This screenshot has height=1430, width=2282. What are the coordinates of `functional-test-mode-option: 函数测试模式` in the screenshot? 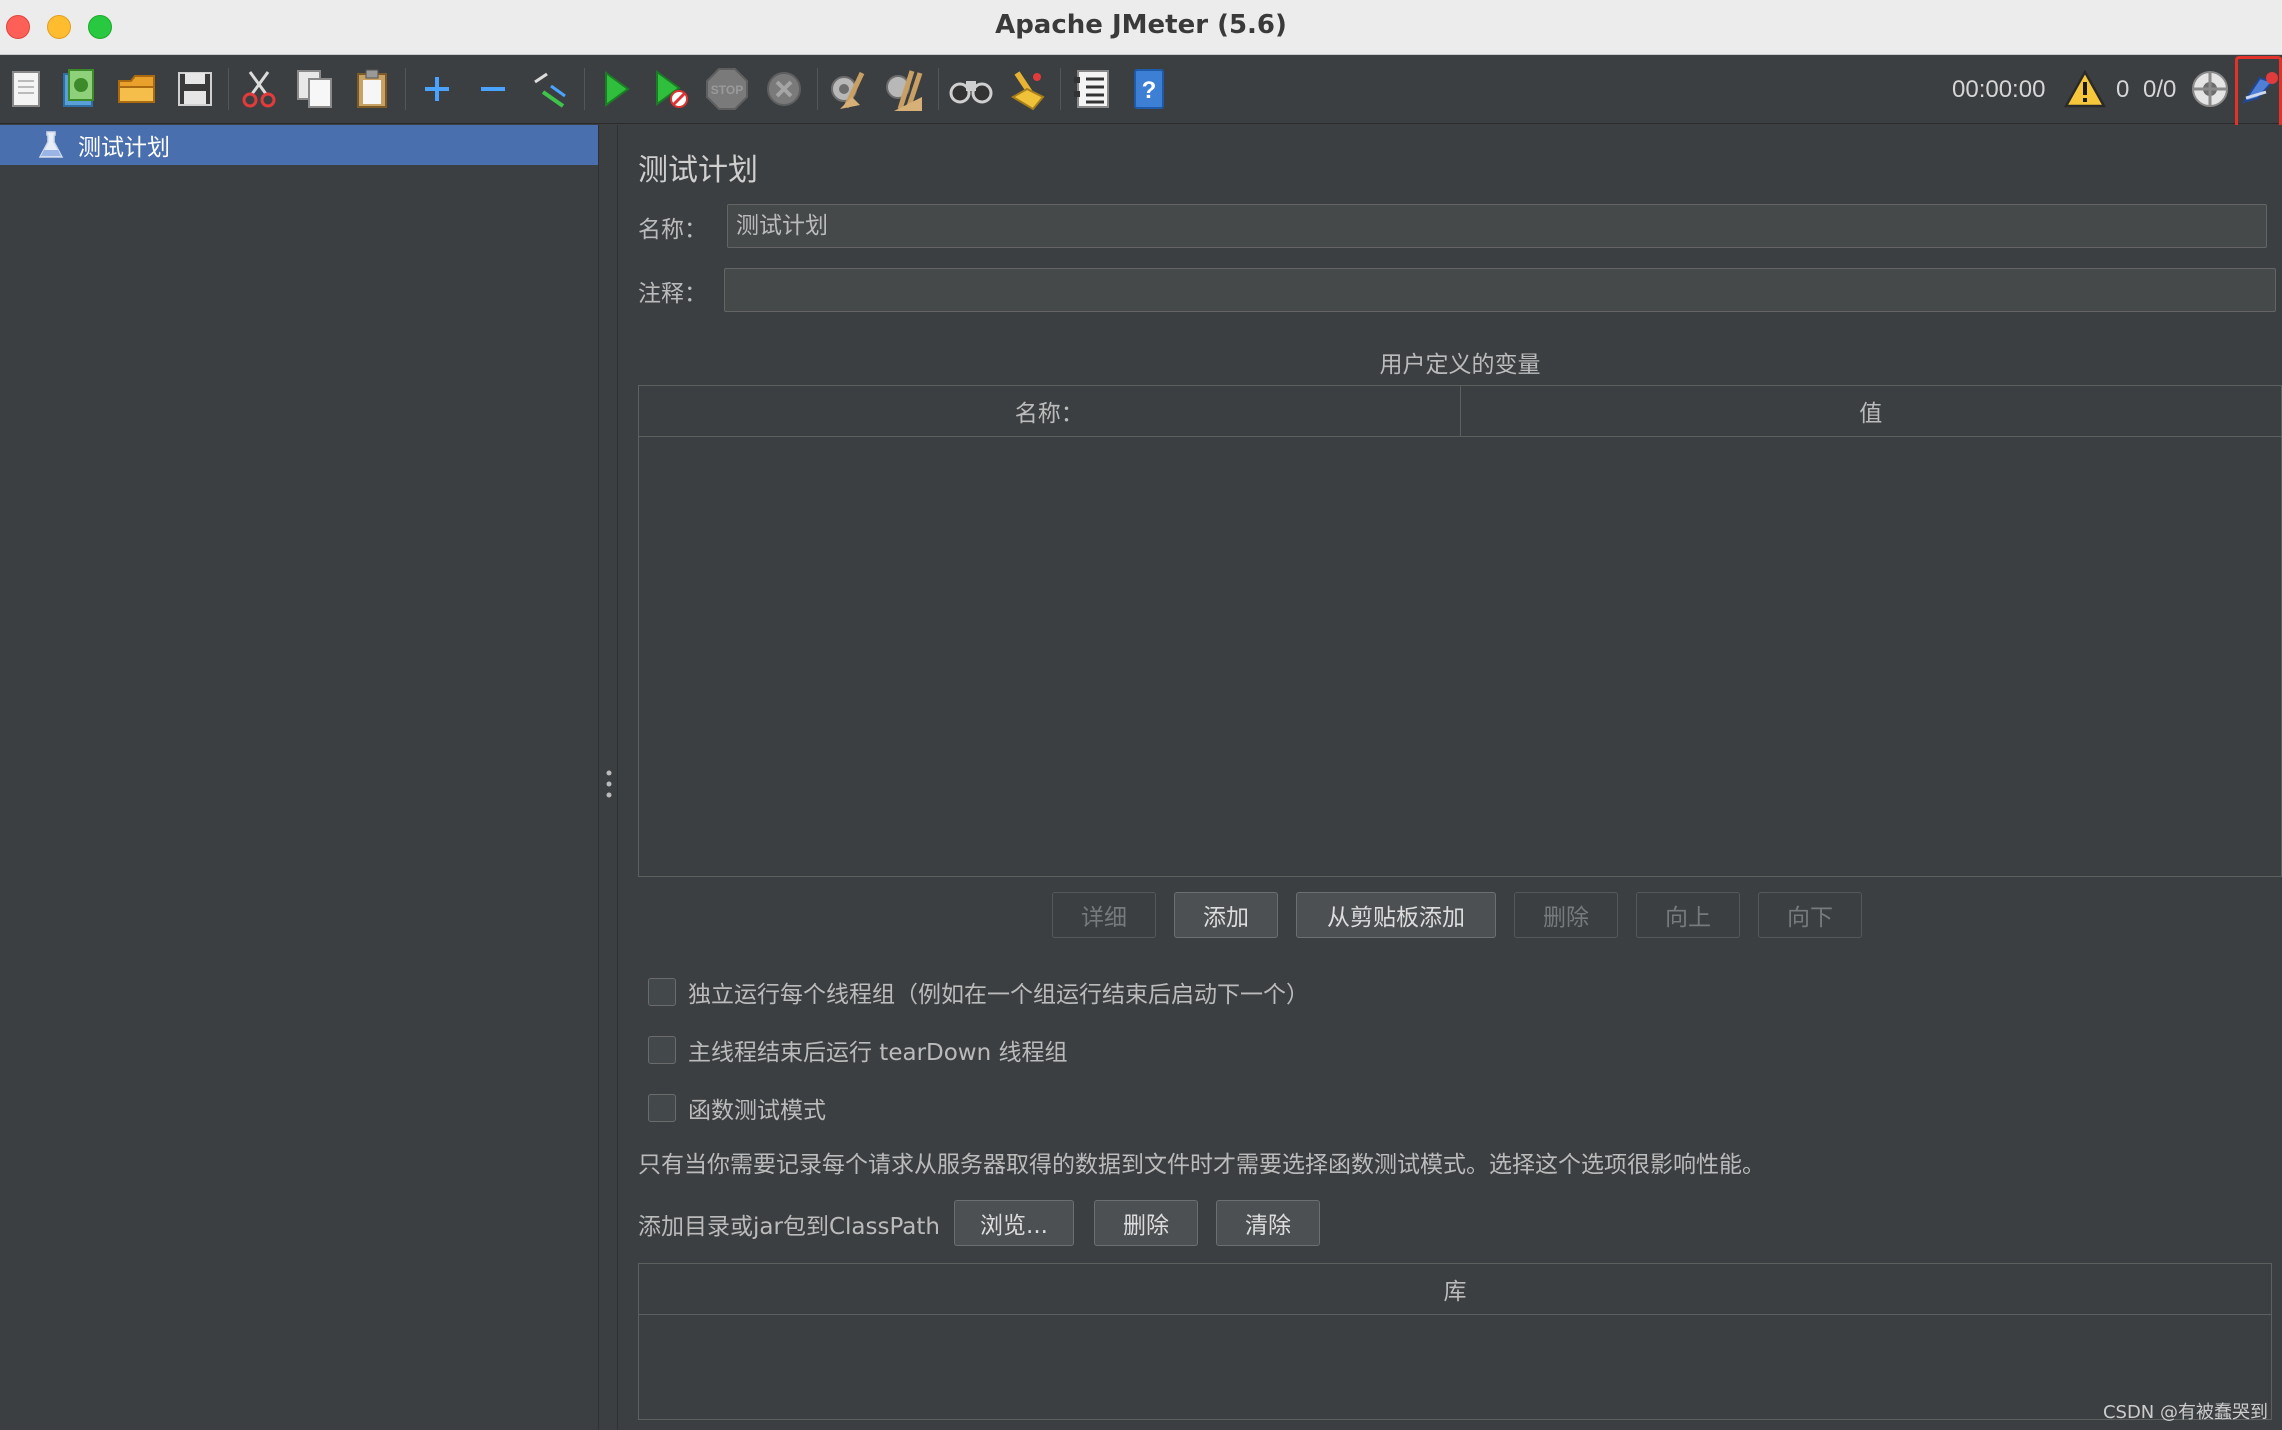 It's located at (737, 1108).